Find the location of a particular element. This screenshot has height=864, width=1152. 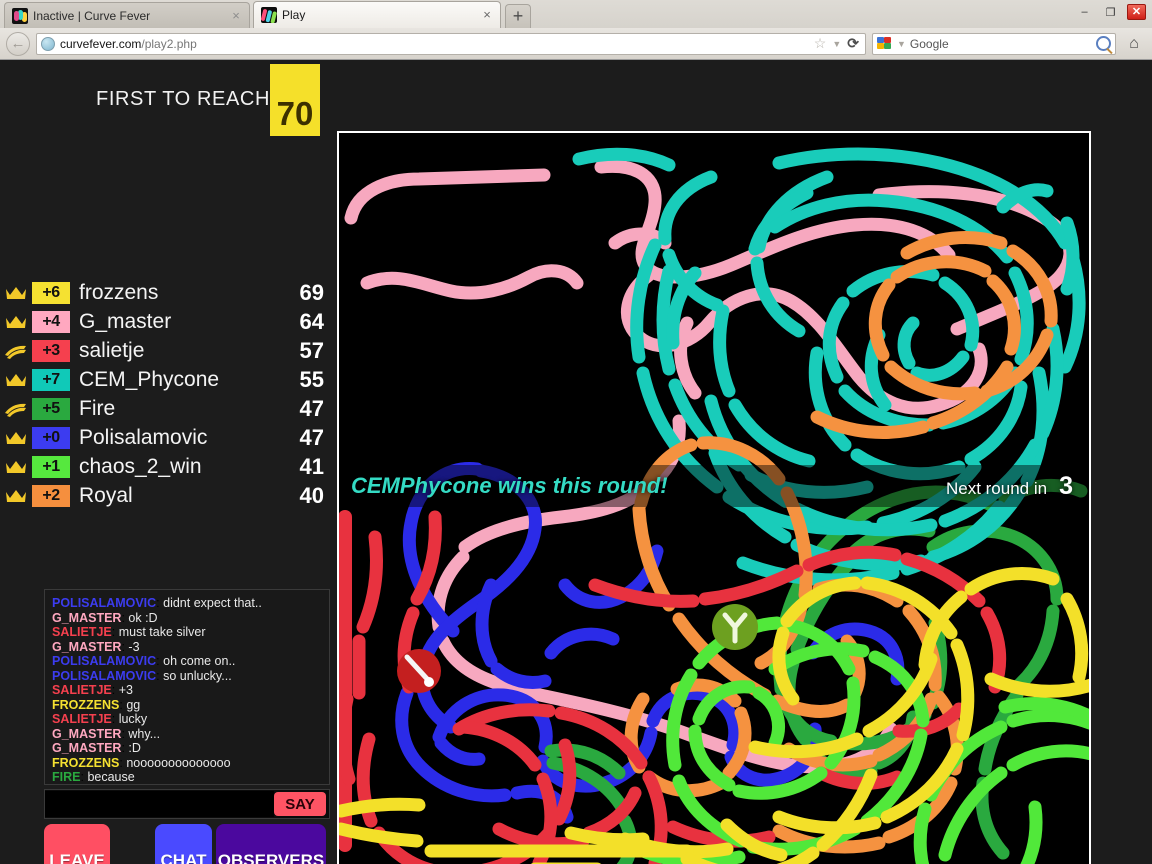

player-score: 69 is located at coordinates (311, 292).